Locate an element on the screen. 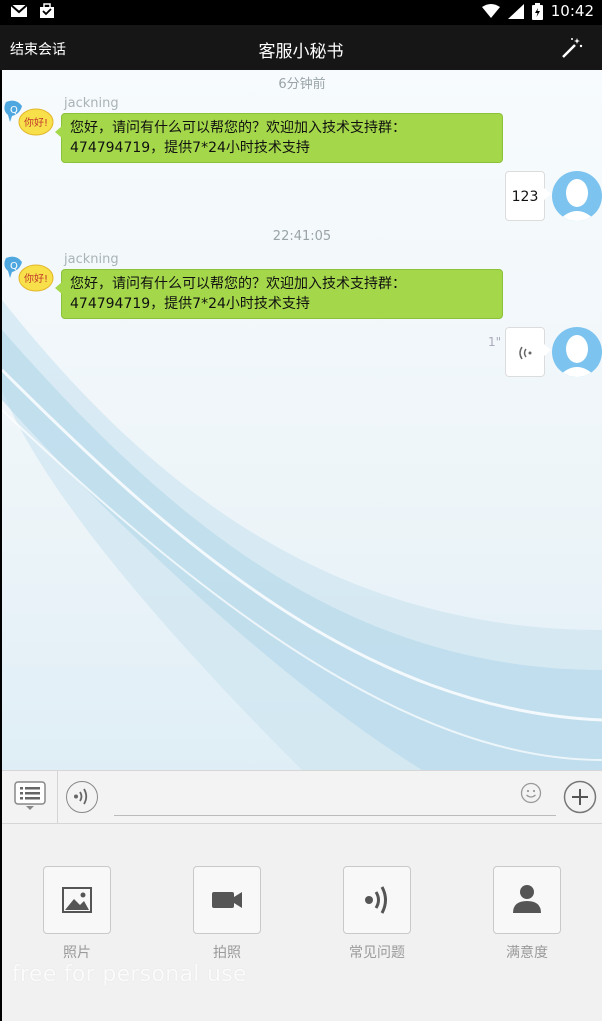 This screenshot has height=1021, width=602. tool-satisfaction-button is located at coordinates (527, 900).